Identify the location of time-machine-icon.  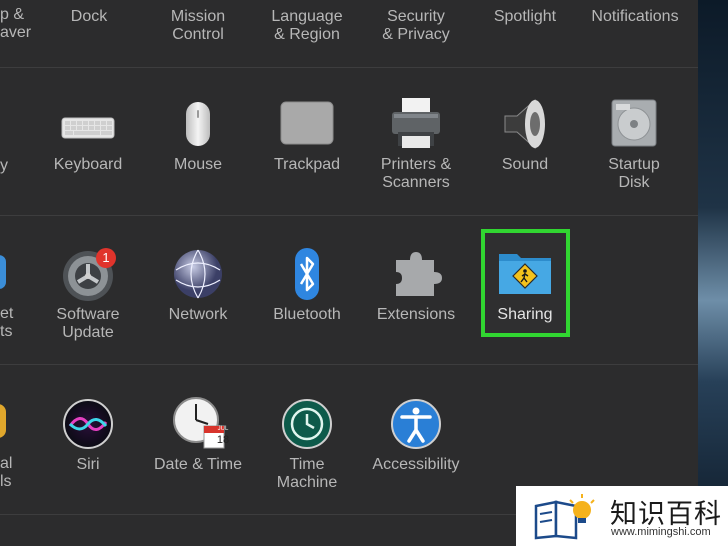
(307, 424).